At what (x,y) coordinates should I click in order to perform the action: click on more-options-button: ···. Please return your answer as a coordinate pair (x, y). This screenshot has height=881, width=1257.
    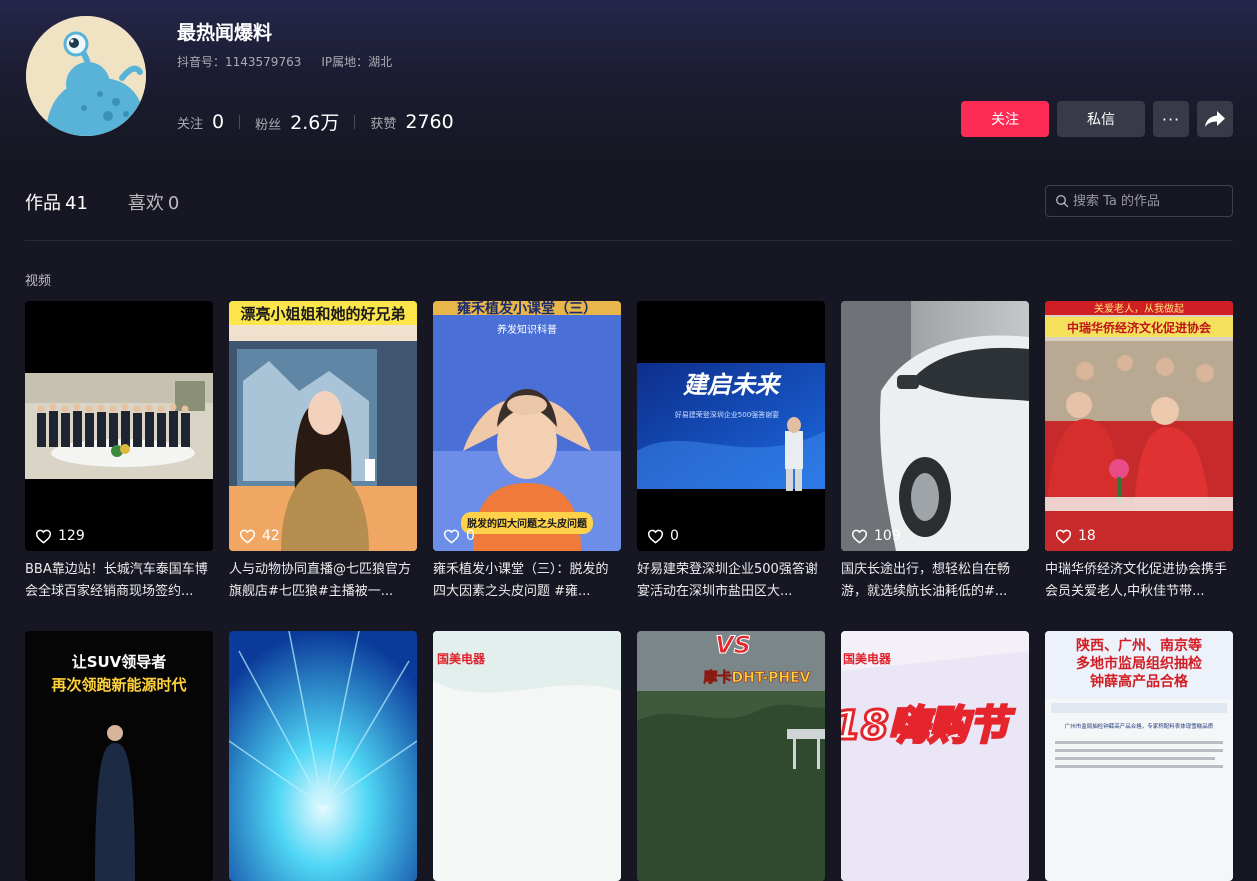
    Looking at the image, I should click on (1171, 119).